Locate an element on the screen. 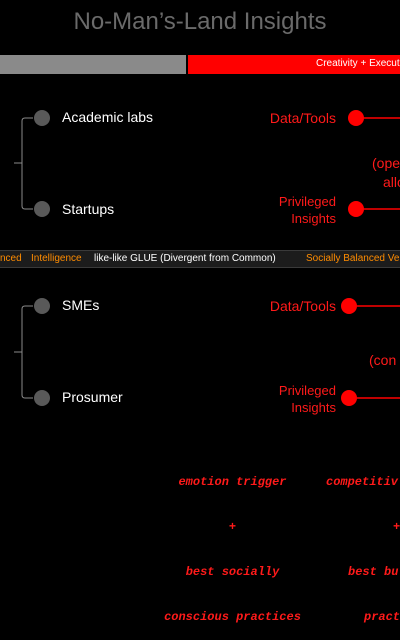 Image resolution: width=400 pixels, height=640 pixels. label-academic-labs: Academic labs is located at coordinates (108, 117).